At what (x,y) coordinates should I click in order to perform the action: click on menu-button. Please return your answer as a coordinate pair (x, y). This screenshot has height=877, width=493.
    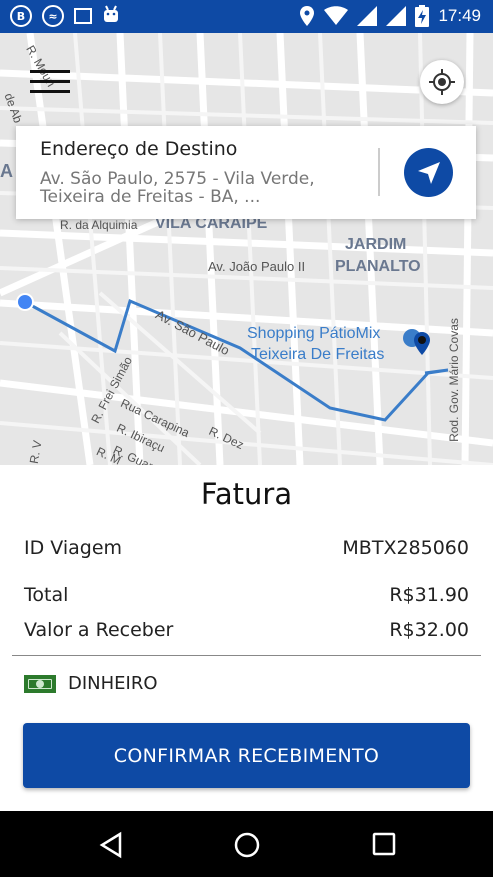
    Looking at the image, I should click on (50, 84).